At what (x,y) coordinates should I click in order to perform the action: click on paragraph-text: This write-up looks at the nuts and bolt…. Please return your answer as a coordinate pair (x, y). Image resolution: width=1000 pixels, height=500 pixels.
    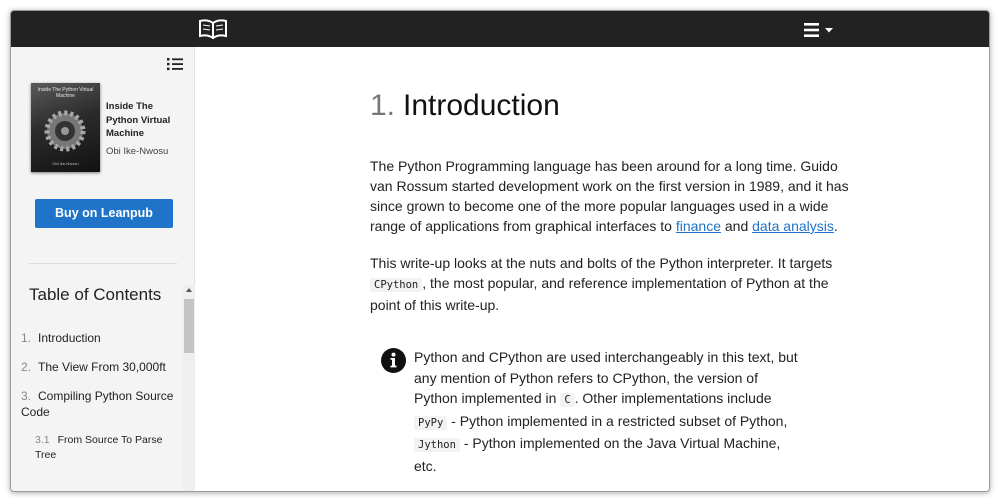
    Looking at the image, I should click on (601, 263).